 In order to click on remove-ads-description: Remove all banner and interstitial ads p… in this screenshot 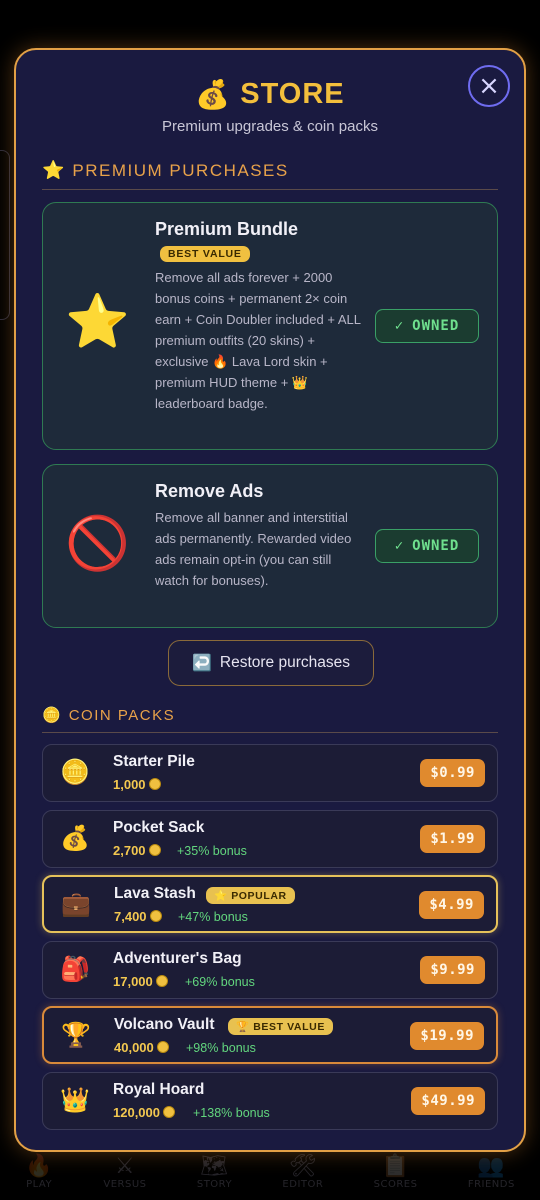, I will do `click(253, 549)`.